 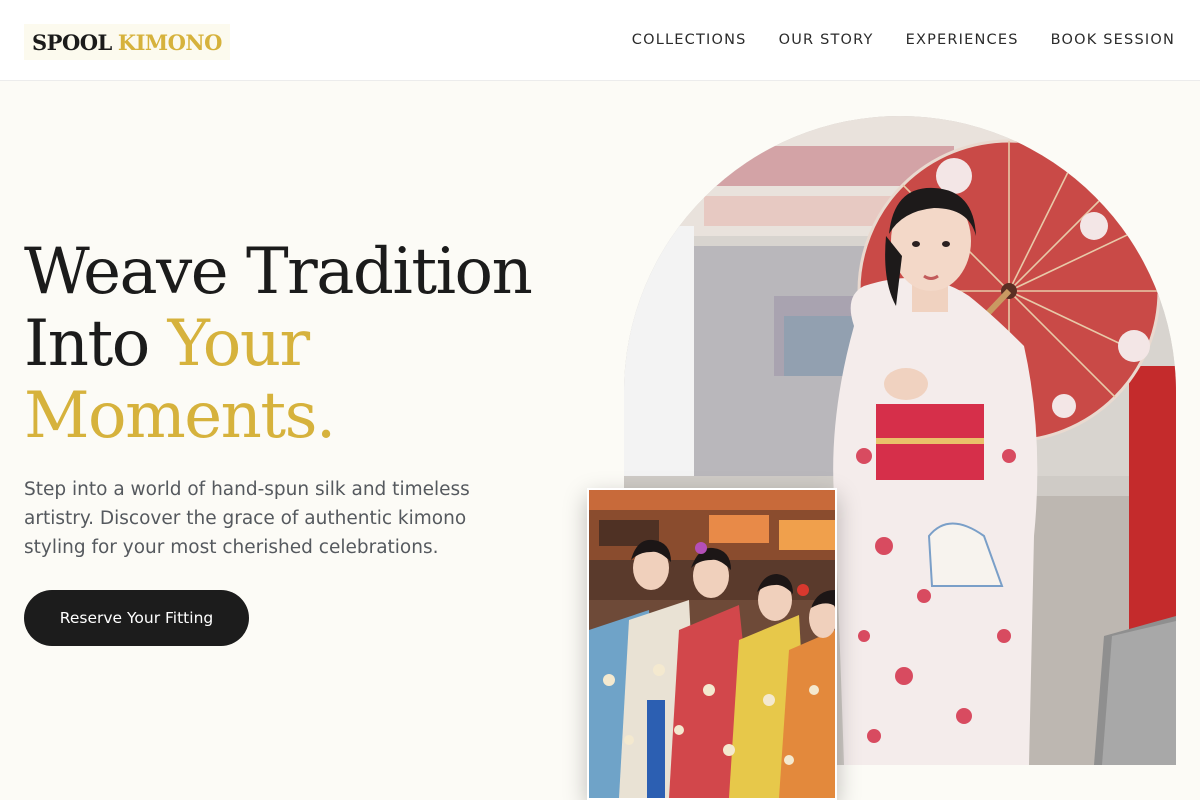 I want to click on nav-link-collections: COLLECTIONS, so click(x=689, y=40).